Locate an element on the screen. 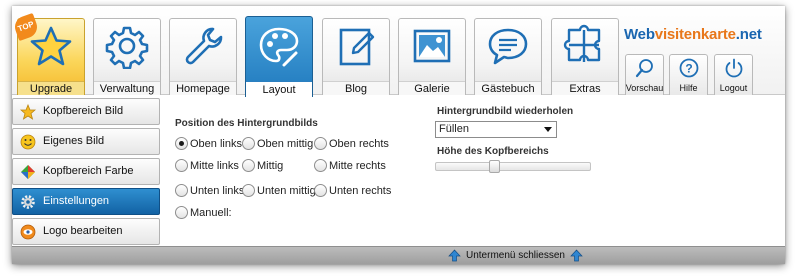 Image resolution: width=800 pixels, height=279 pixels. position-row-middle: Mitte links Mittig Mitte rechts is located at coordinates (295, 166).